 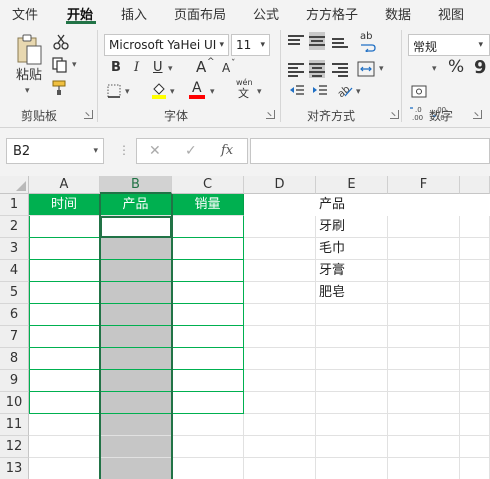 I want to click on fill-color-chevron-down-icon: ▾, so click(x=172, y=92).